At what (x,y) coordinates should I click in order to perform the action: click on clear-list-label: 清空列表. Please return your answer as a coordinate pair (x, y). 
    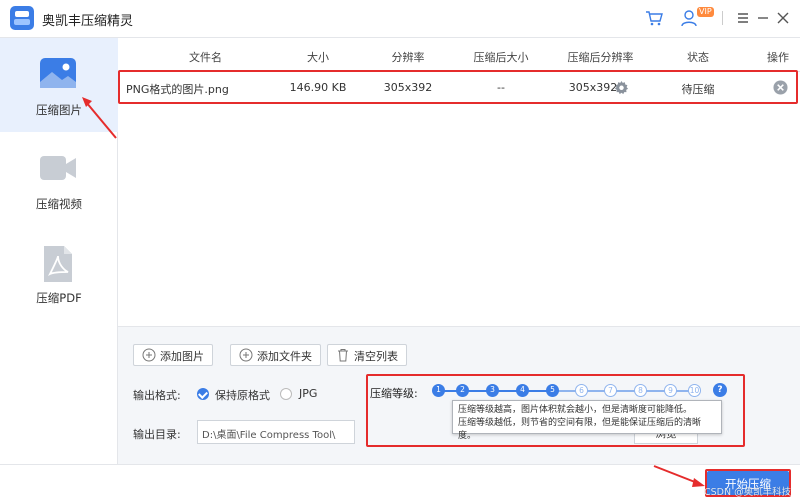
    Looking at the image, I should click on (376, 356).